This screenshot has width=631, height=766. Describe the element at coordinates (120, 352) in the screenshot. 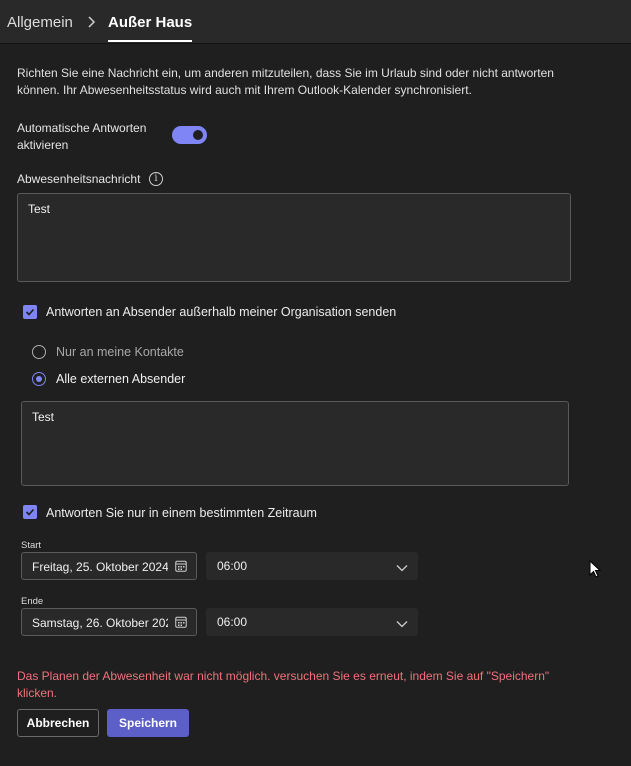

I see `radio-contacts-only-label: Nur an meine Kontakte` at that location.